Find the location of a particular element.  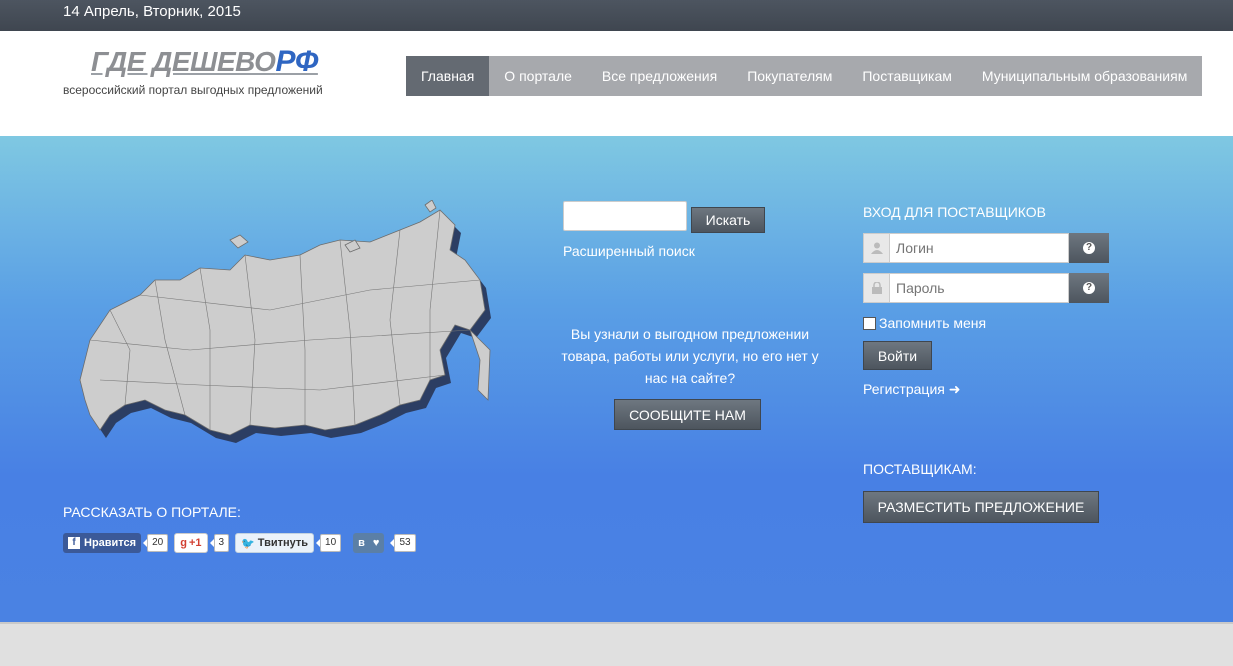

share-title: РАССКАЗАТЬ О ПОРТАЛЕ: is located at coordinates (152, 512).